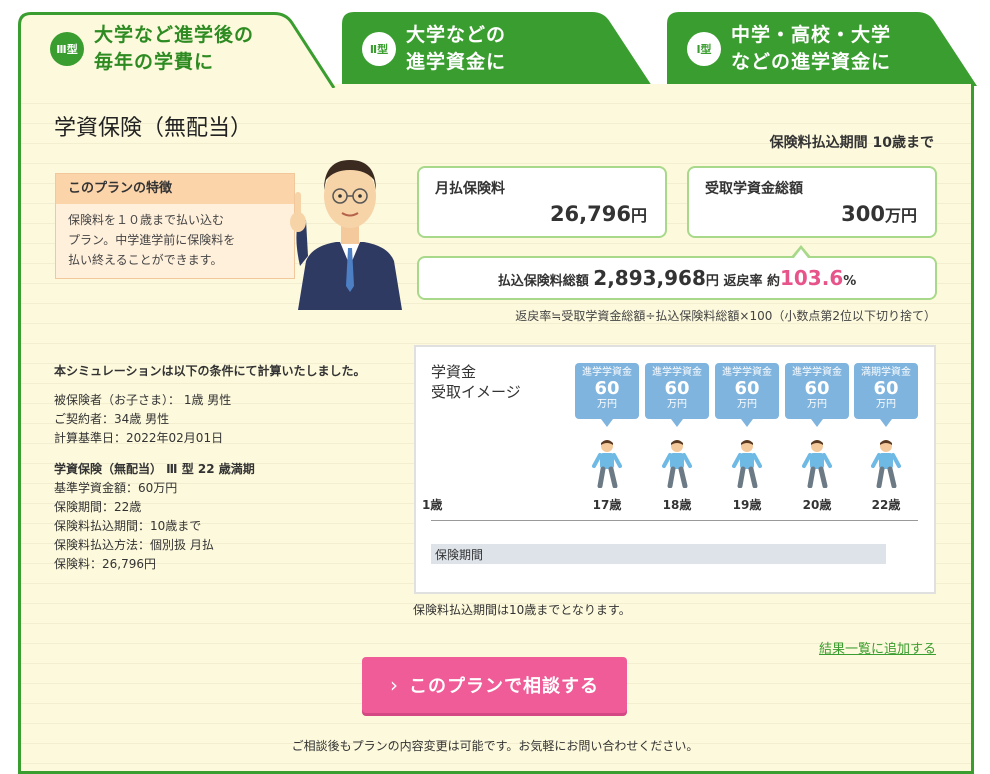 This screenshot has width=990, height=774. What do you see at coordinates (801, 253) in the screenshot?
I see `card-pointer-inner` at bounding box center [801, 253].